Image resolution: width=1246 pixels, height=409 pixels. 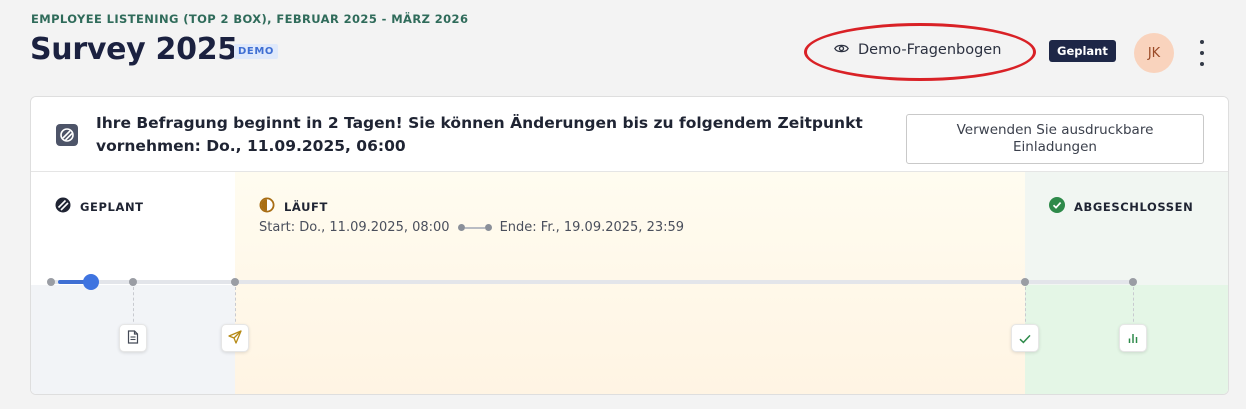 What do you see at coordinates (1133, 282) in the screenshot?
I see `timeline-node-results` at bounding box center [1133, 282].